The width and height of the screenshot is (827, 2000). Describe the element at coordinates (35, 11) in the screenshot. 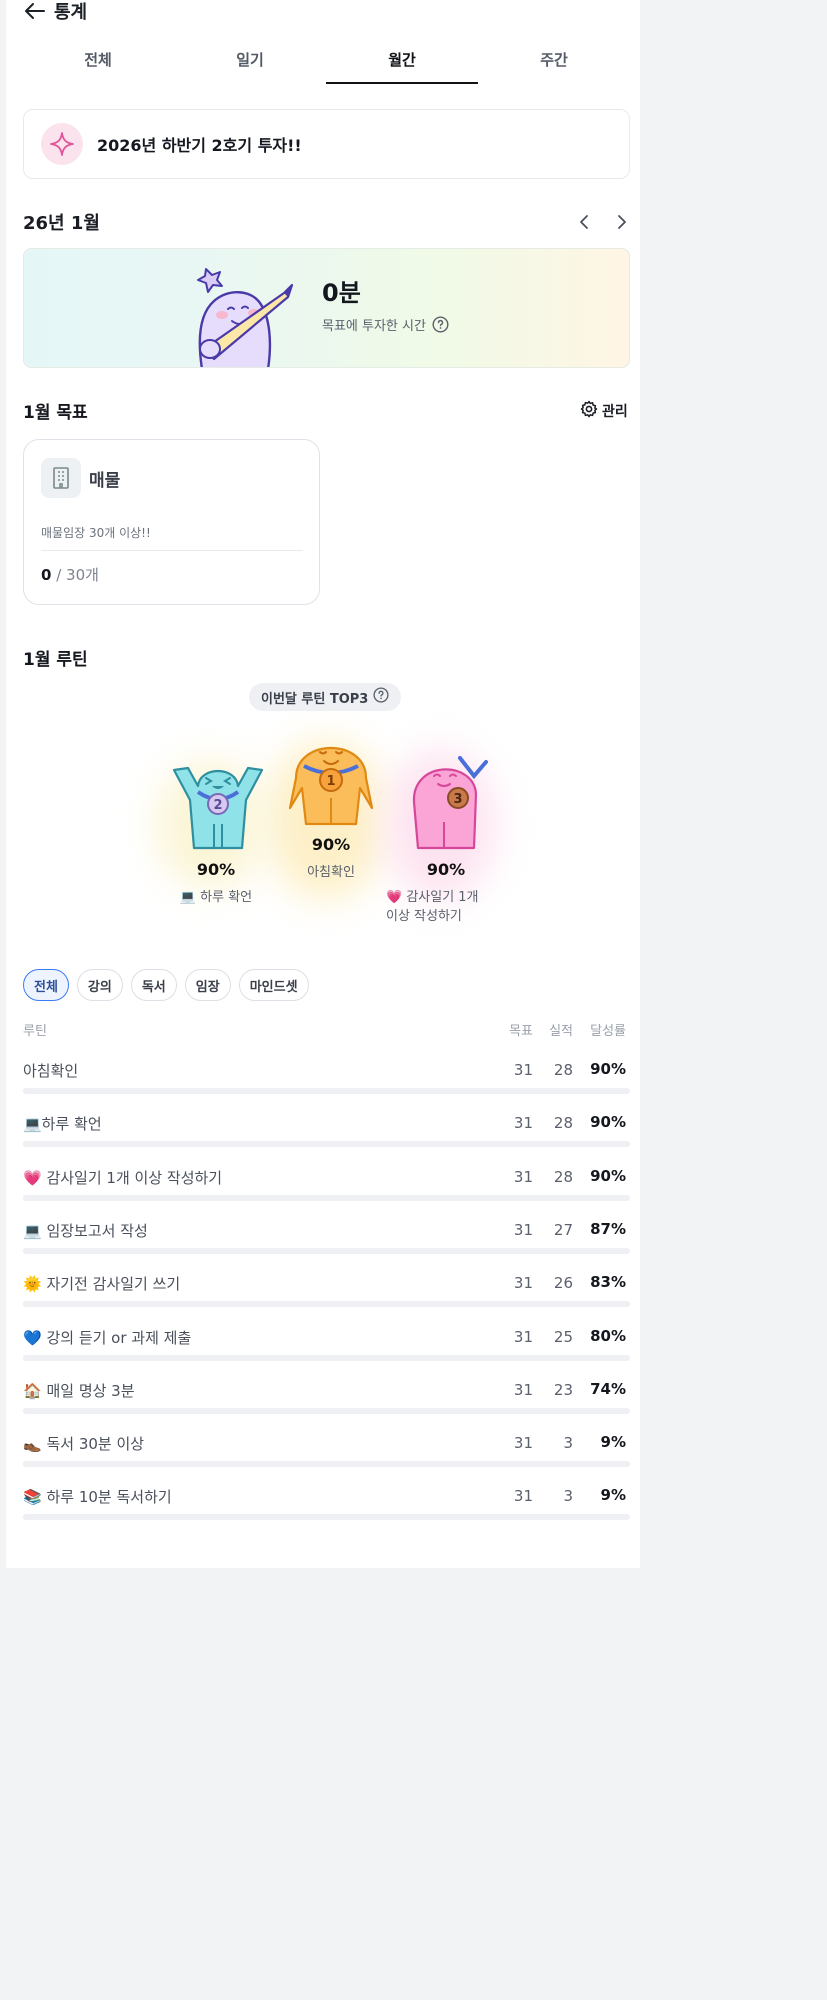

I see `back-arrow-icon` at that location.